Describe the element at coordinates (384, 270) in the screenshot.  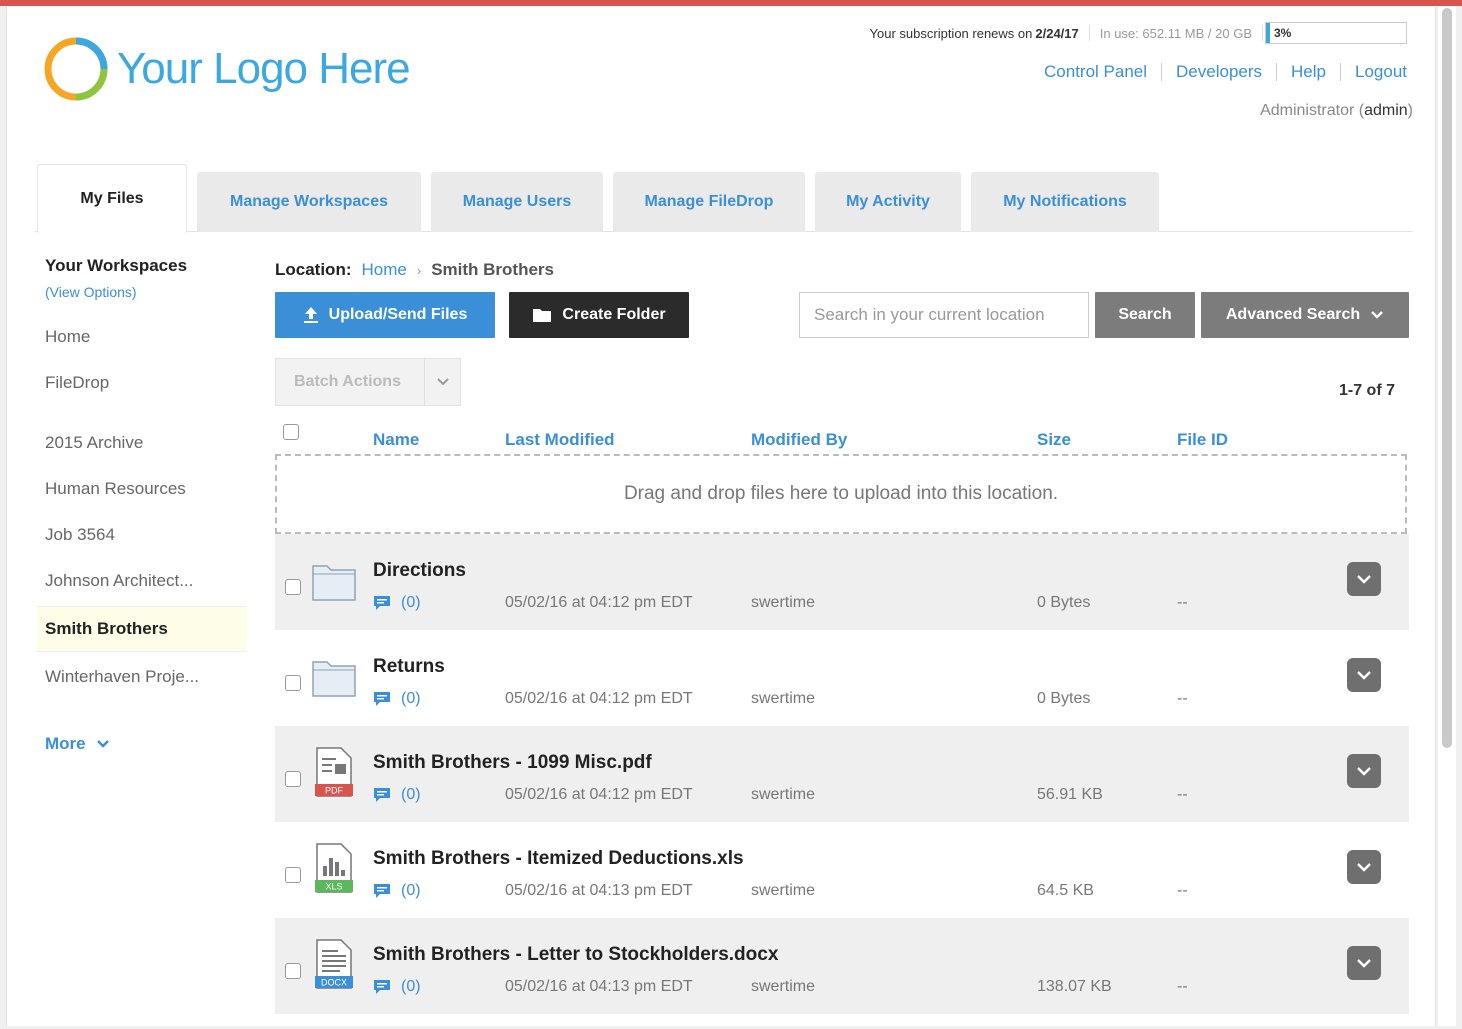
I see `breadcrumb-home-link: Home` at that location.